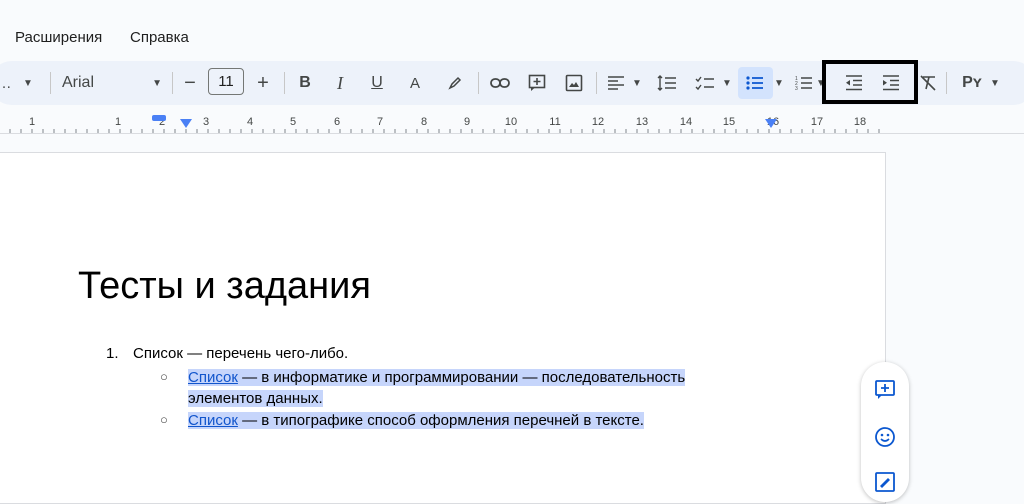  What do you see at coordinates (804, 83) in the screenshot?
I see `numbered-list-icon: 123` at bounding box center [804, 83].